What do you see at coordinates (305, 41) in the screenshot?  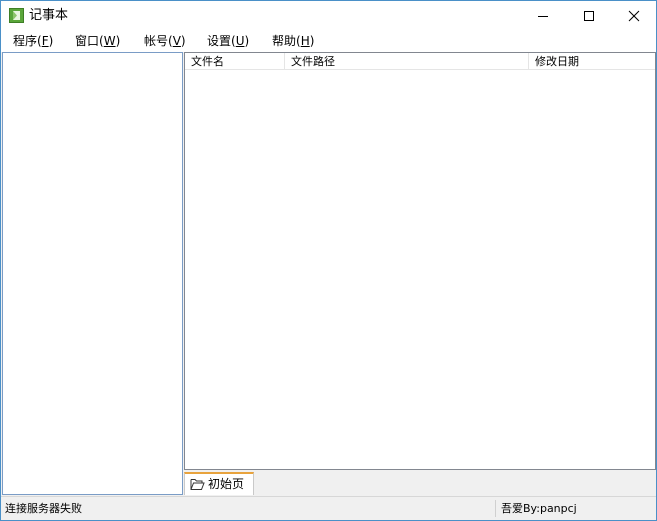 I see `menu-accel: H` at bounding box center [305, 41].